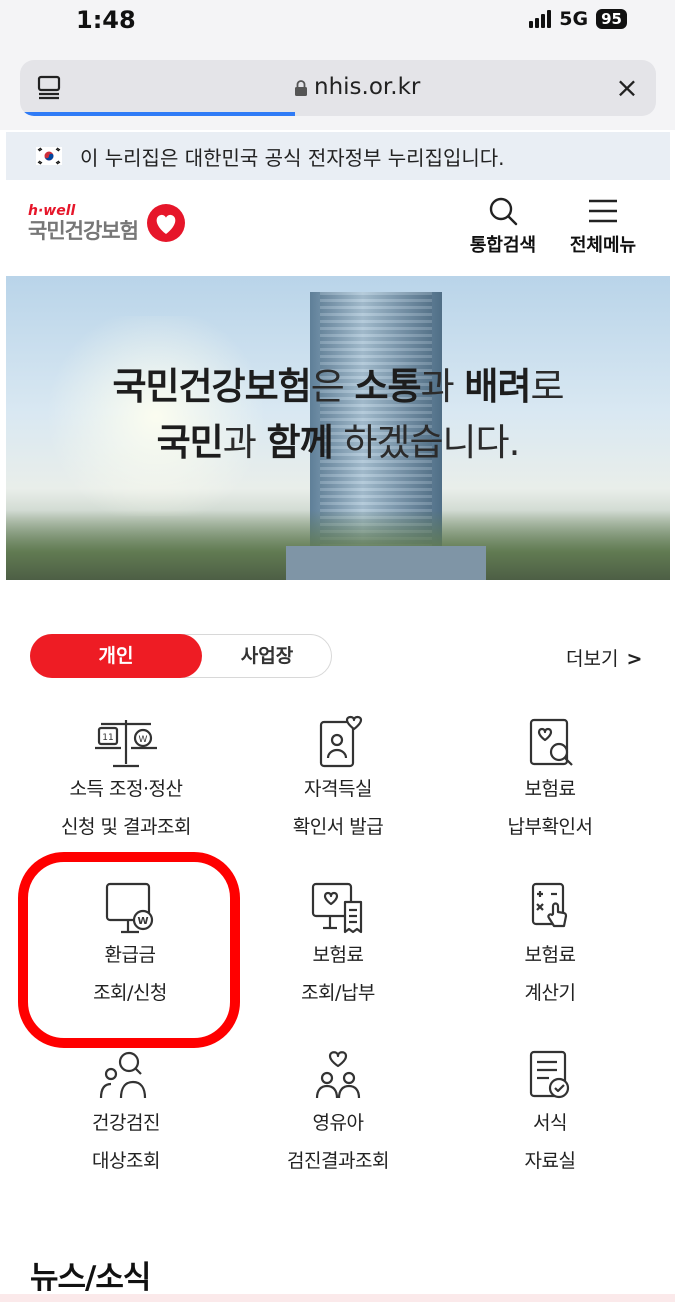 This screenshot has width=675, height=1302. Describe the element at coordinates (166, 223) in the screenshot. I see `heart-logo-icon` at that location.